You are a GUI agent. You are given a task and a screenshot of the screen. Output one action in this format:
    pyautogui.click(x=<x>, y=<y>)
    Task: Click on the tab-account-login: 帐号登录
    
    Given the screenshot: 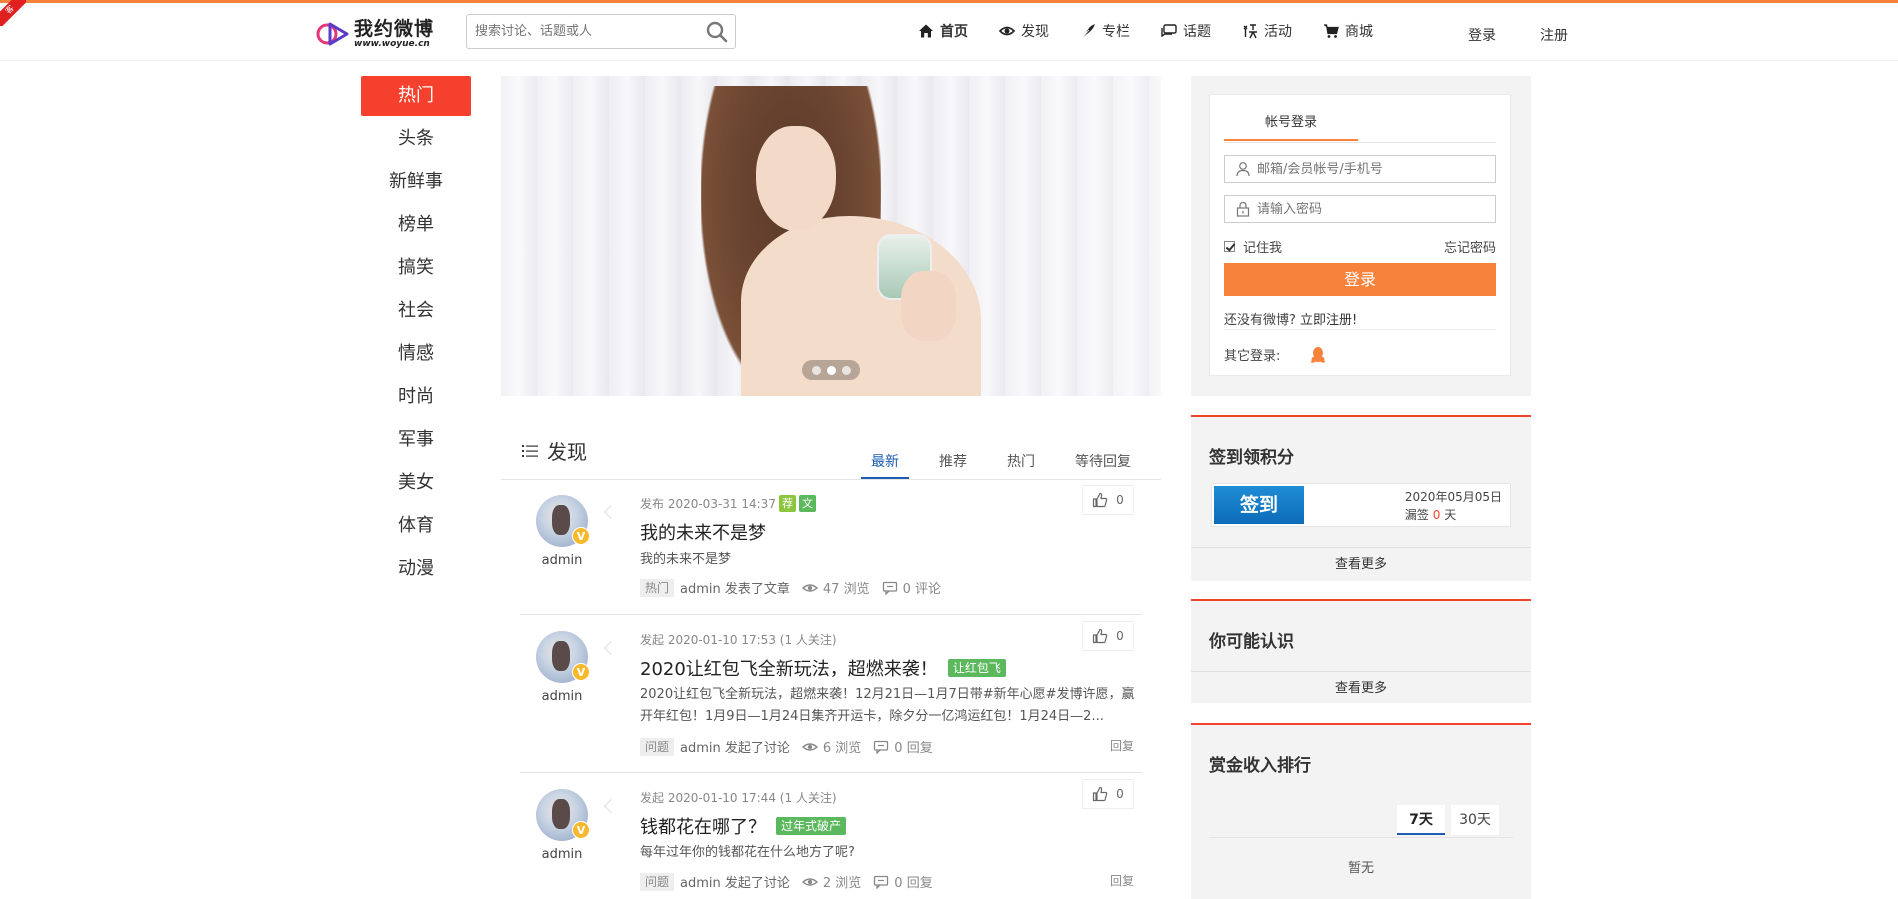 What is the action you would take?
    pyautogui.click(x=1291, y=123)
    